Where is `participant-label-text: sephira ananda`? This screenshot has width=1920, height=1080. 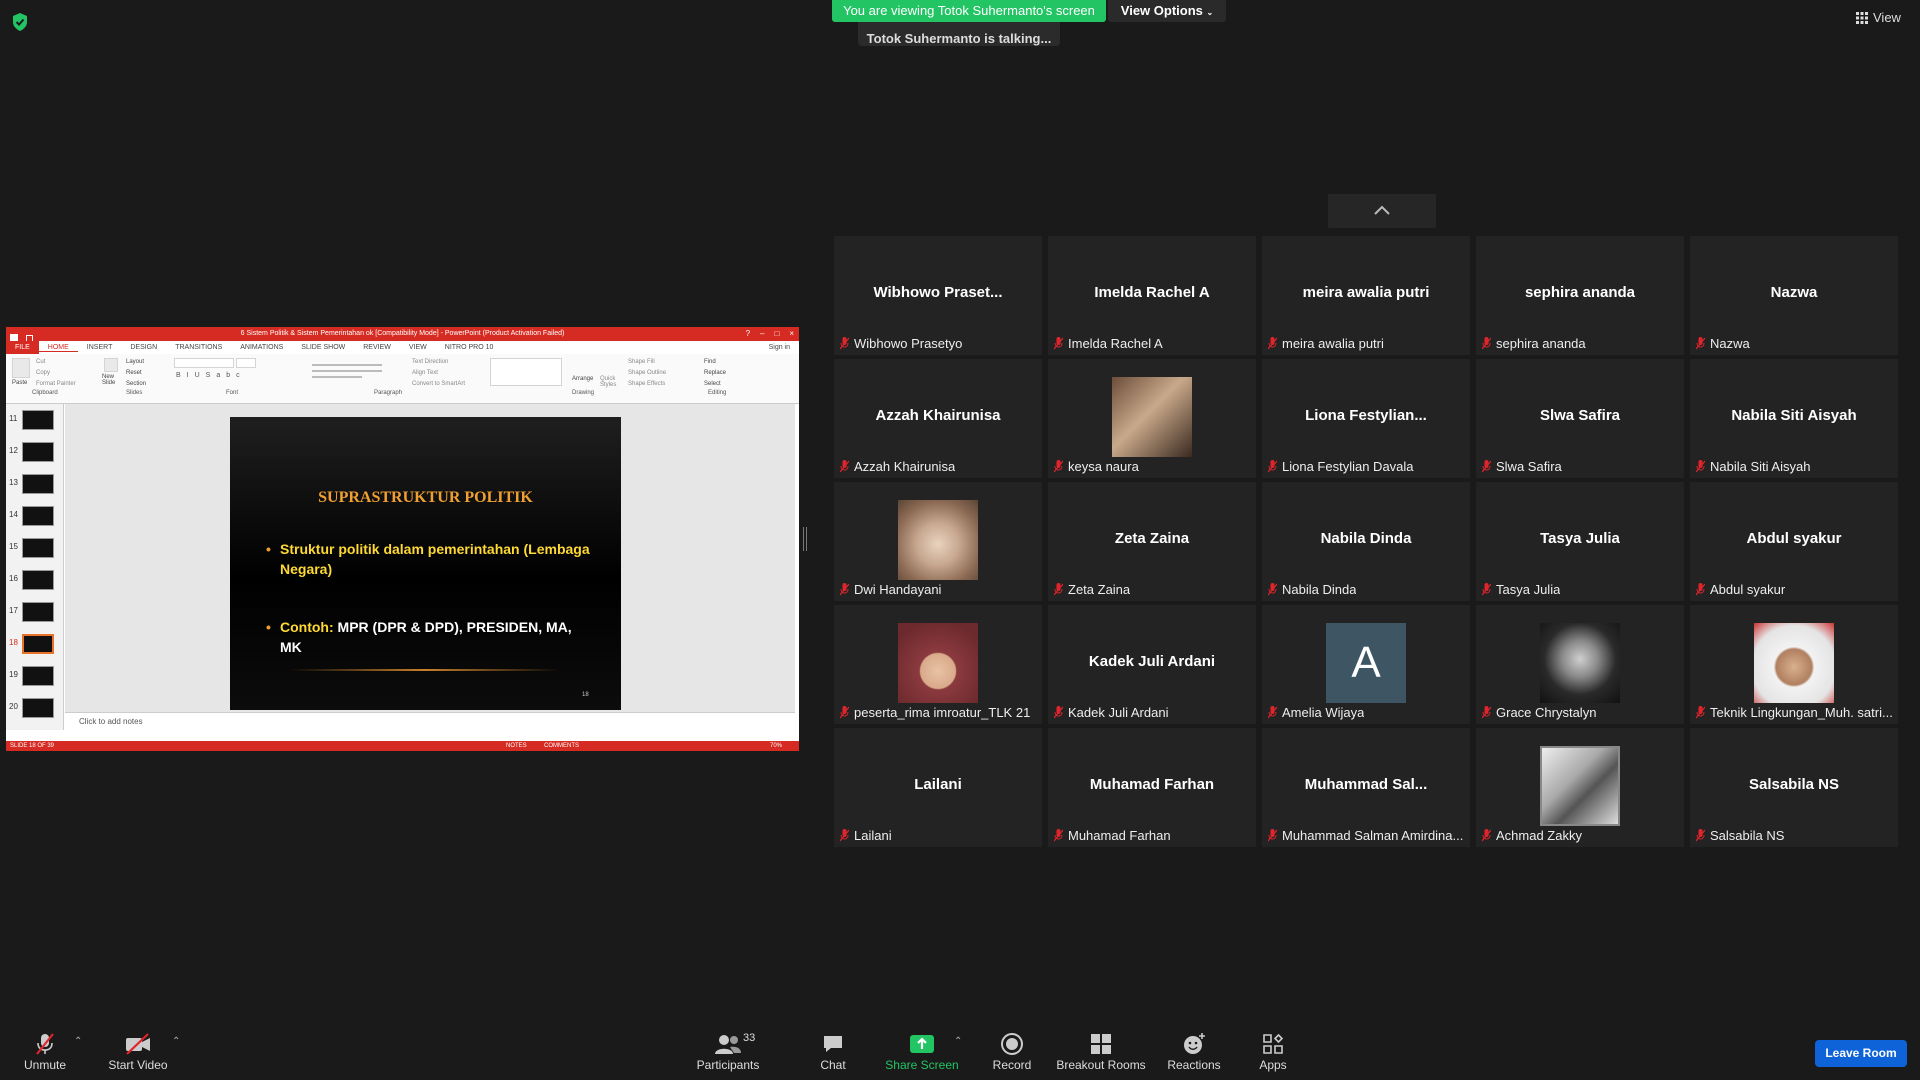 participant-label-text: sephira ananda is located at coordinates (1541, 343).